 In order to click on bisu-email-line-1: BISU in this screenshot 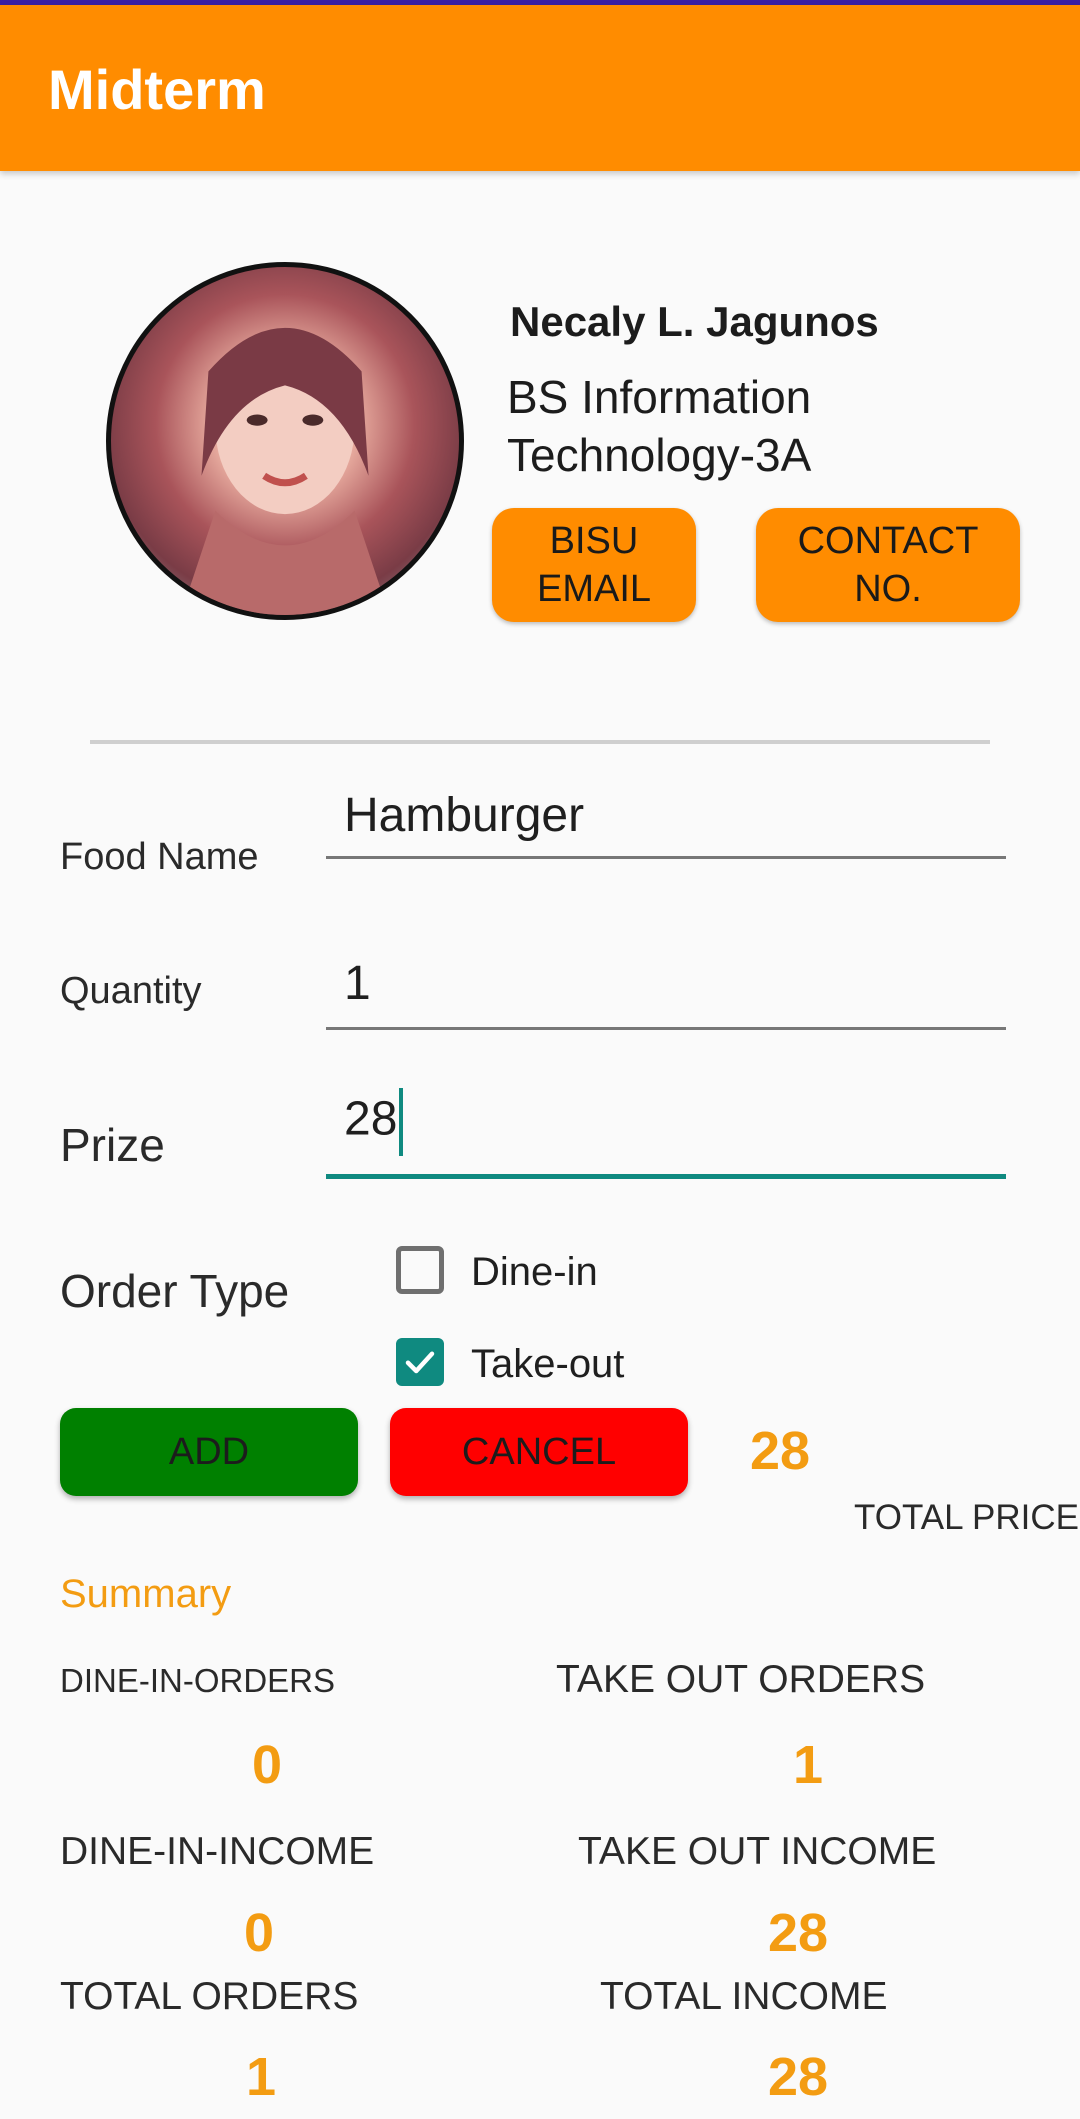, I will do `click(594, 541)`.